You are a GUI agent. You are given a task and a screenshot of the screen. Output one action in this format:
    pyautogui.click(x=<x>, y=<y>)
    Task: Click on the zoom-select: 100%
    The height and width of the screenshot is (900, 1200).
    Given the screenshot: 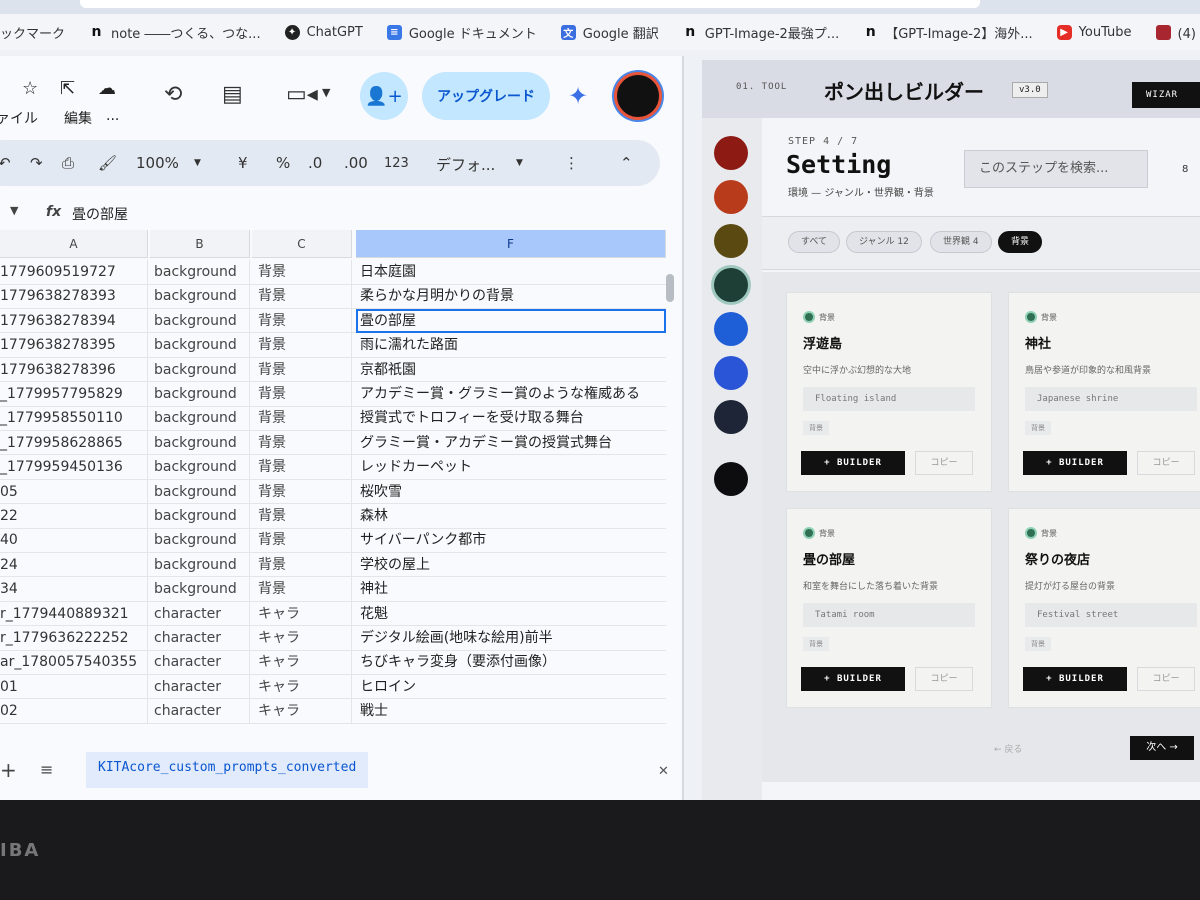 What is the action you would take?
    pyautogui.click(x=157, y=163)
    